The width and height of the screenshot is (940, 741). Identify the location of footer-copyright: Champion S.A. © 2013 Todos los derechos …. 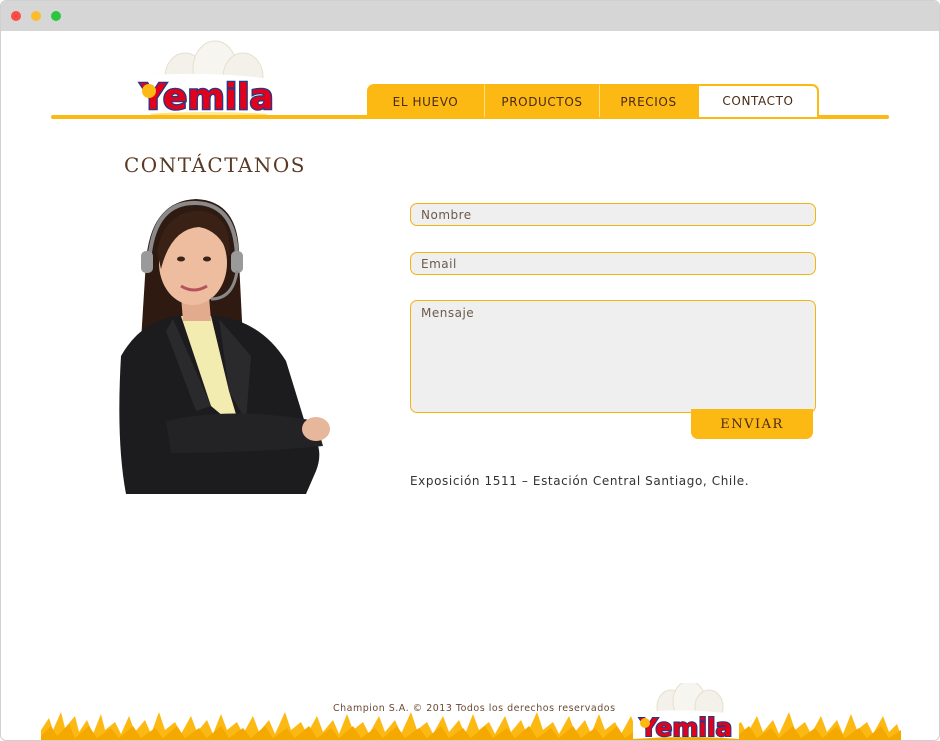
(474, 708).